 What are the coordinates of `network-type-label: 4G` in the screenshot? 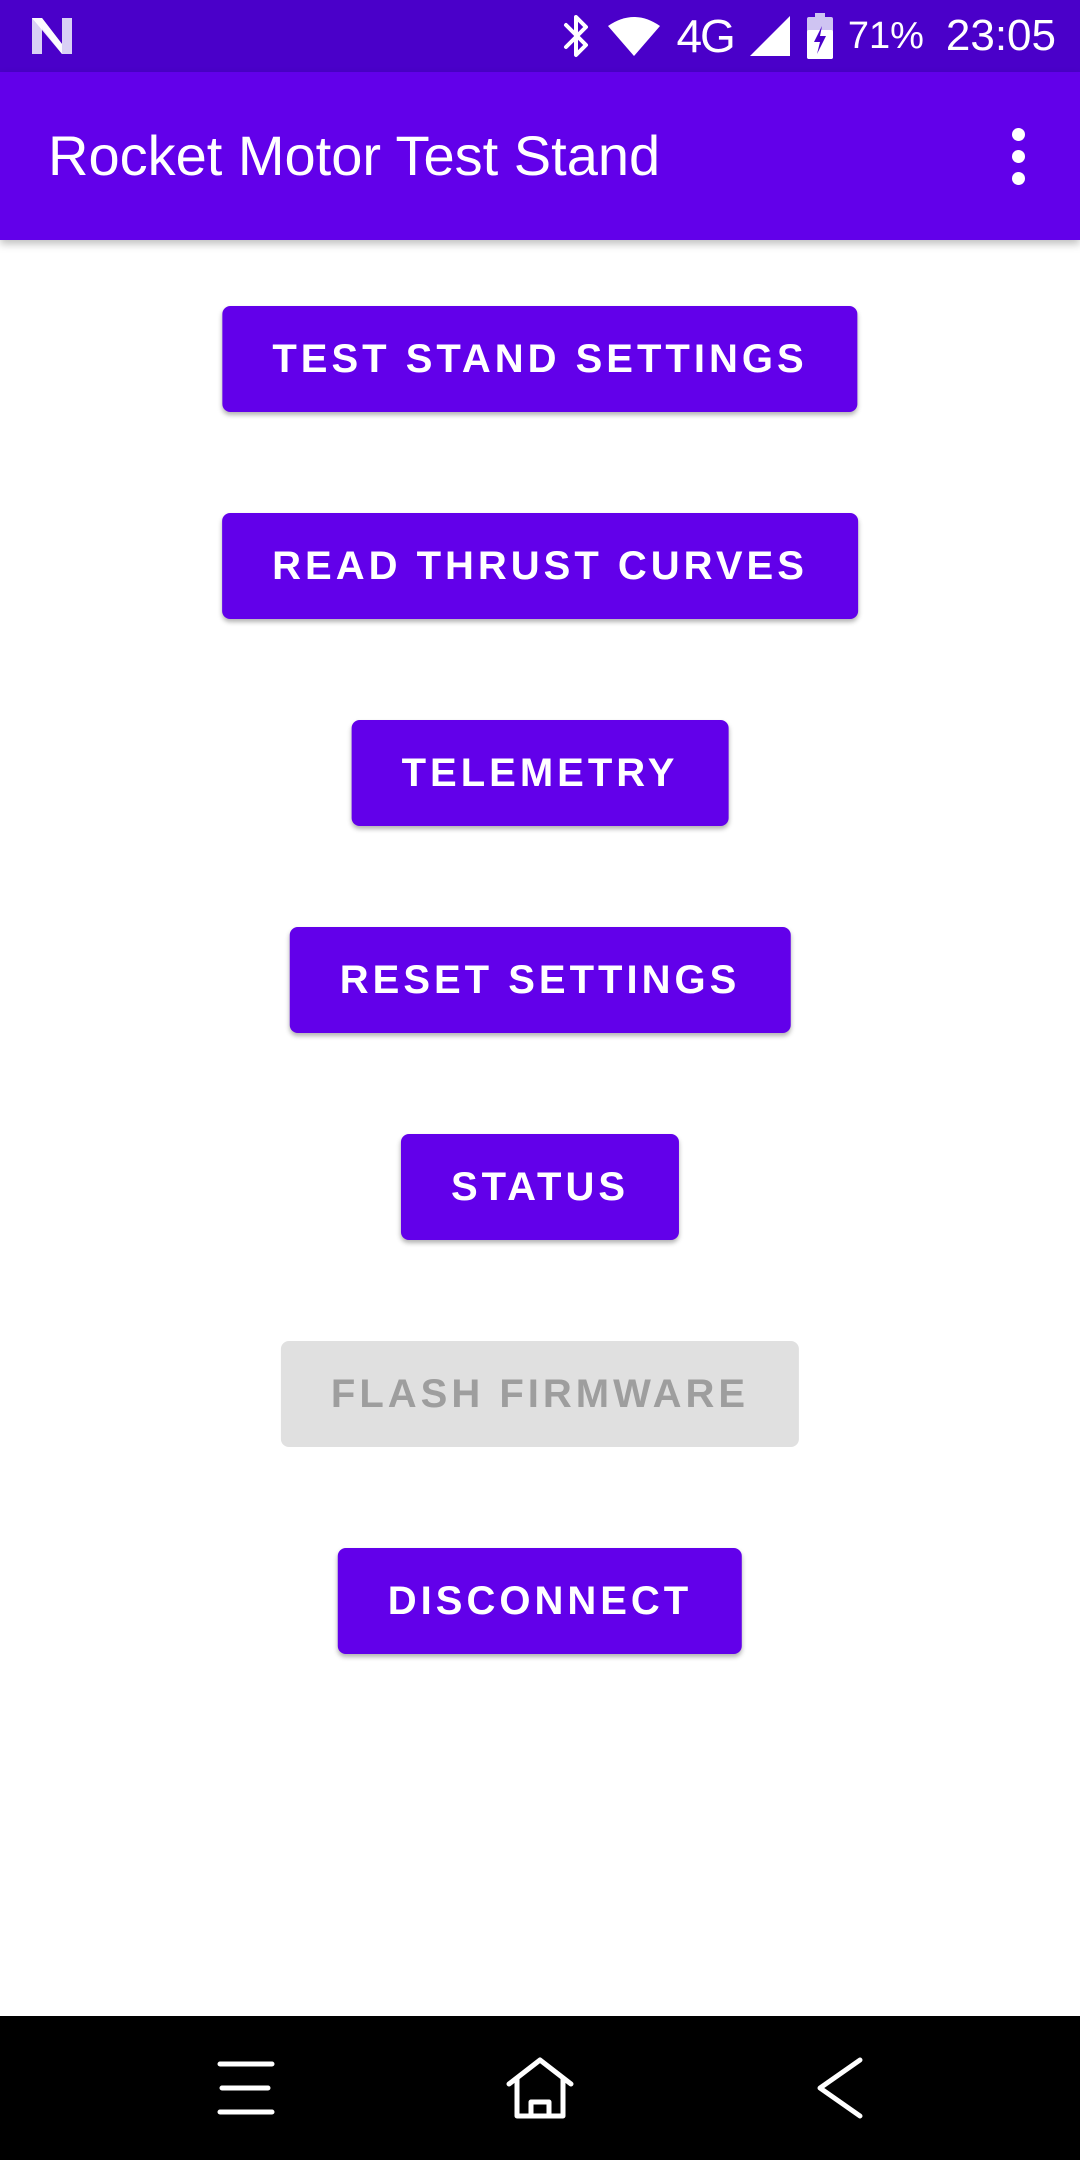 It's located at (705, 36).